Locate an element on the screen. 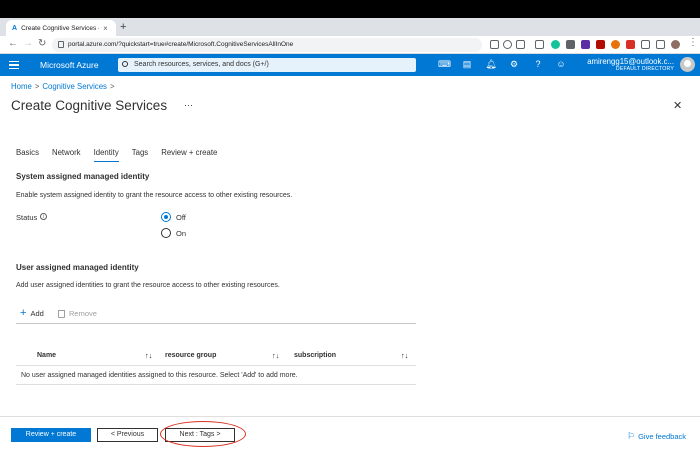 This screenshot has height=454, width=700. brand-label: Microsoft Azure is located at coordinates (69, 65).